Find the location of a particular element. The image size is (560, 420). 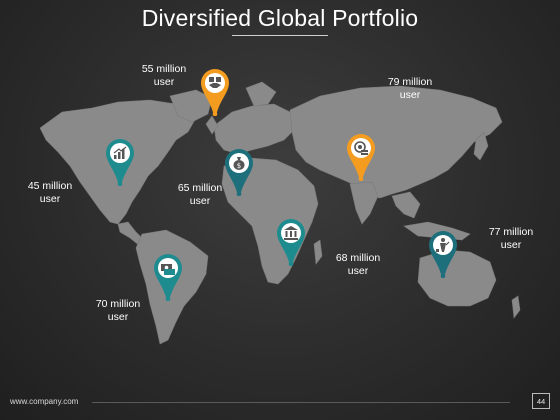

label-oceania: 77 million user is located at coordinates (511, 238).